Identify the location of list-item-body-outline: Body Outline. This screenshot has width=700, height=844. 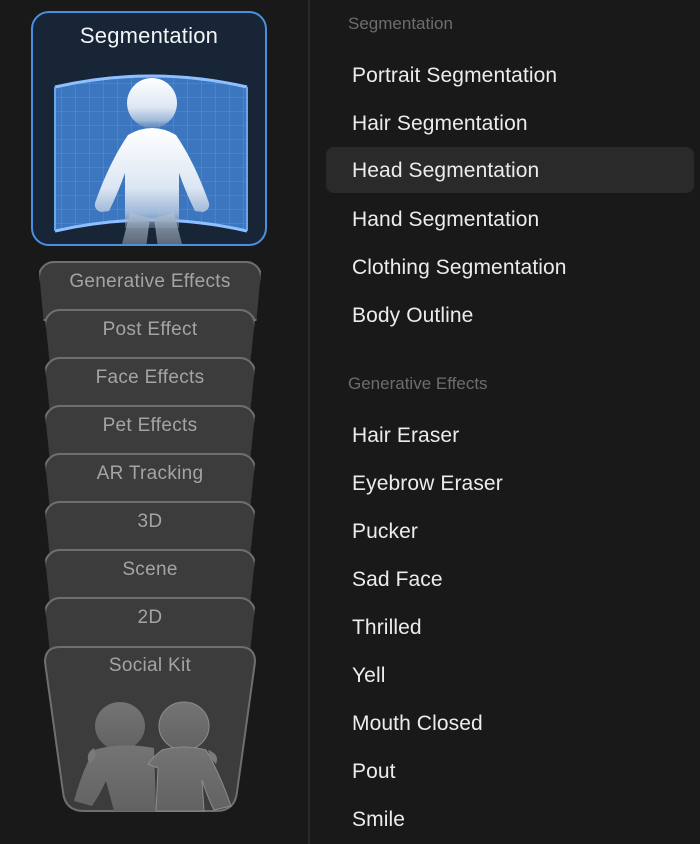
(510, 315).